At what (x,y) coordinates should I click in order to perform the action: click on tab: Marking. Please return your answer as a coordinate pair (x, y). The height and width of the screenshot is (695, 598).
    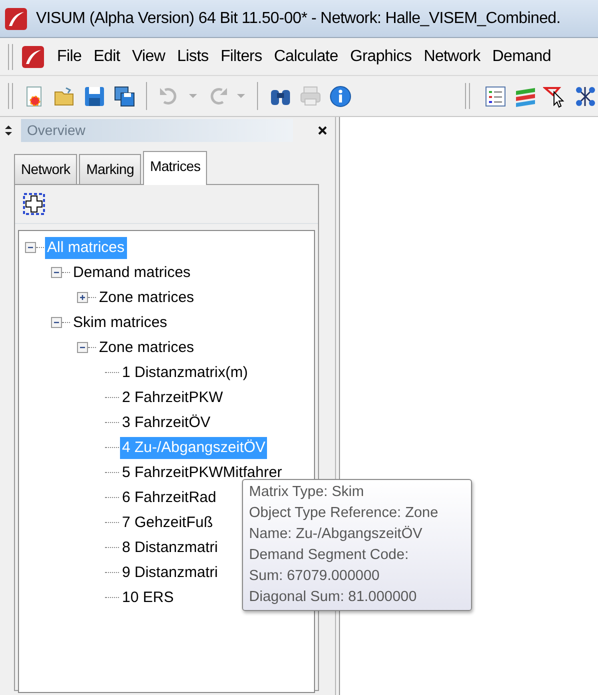
    Looking at the image, I should click on (110, 169).